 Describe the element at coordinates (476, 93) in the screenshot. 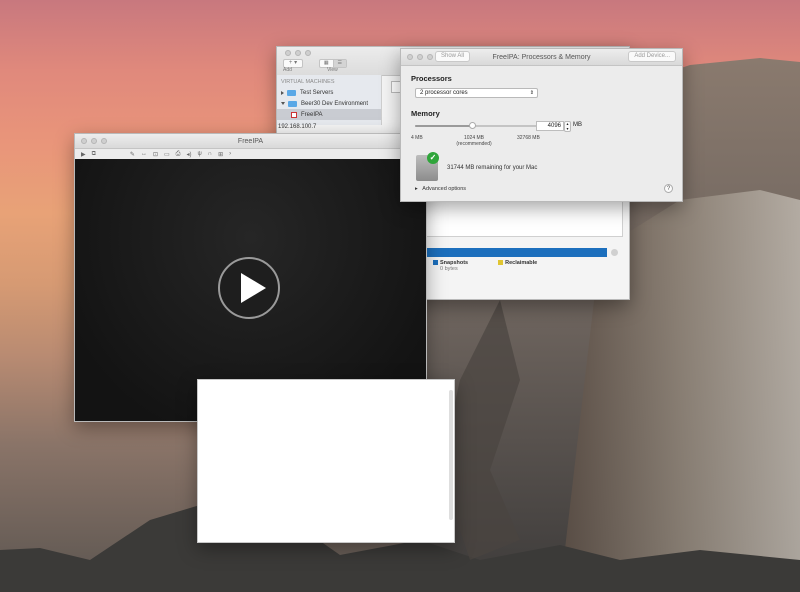

I see `processor-cores-select: 2 processor cores ⇕` at that location.